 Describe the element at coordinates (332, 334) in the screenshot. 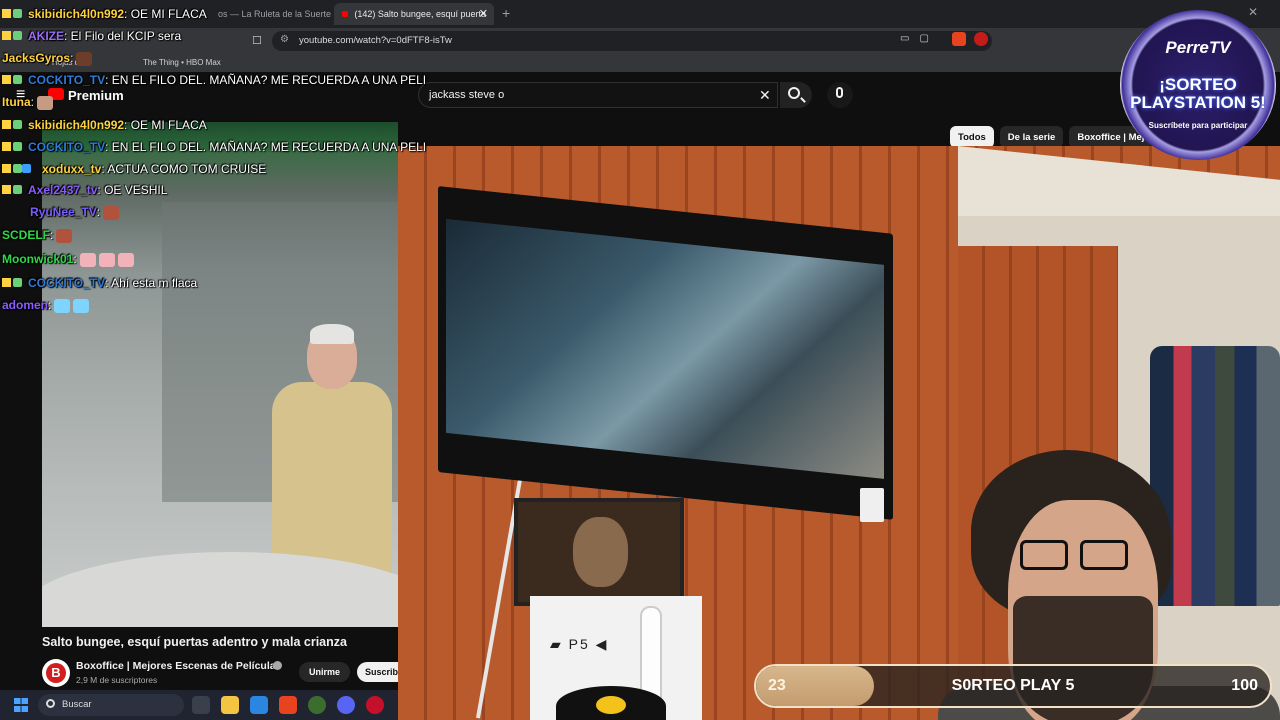

I see `video-frame-person-hair` at that location.